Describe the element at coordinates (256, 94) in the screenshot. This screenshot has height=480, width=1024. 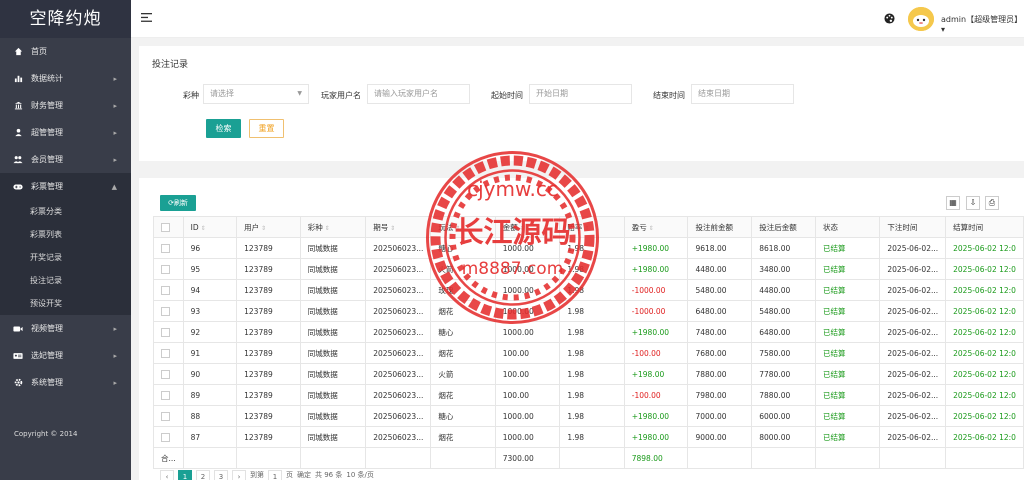
I see `lottery-select: 请选择 ▼` at that location.